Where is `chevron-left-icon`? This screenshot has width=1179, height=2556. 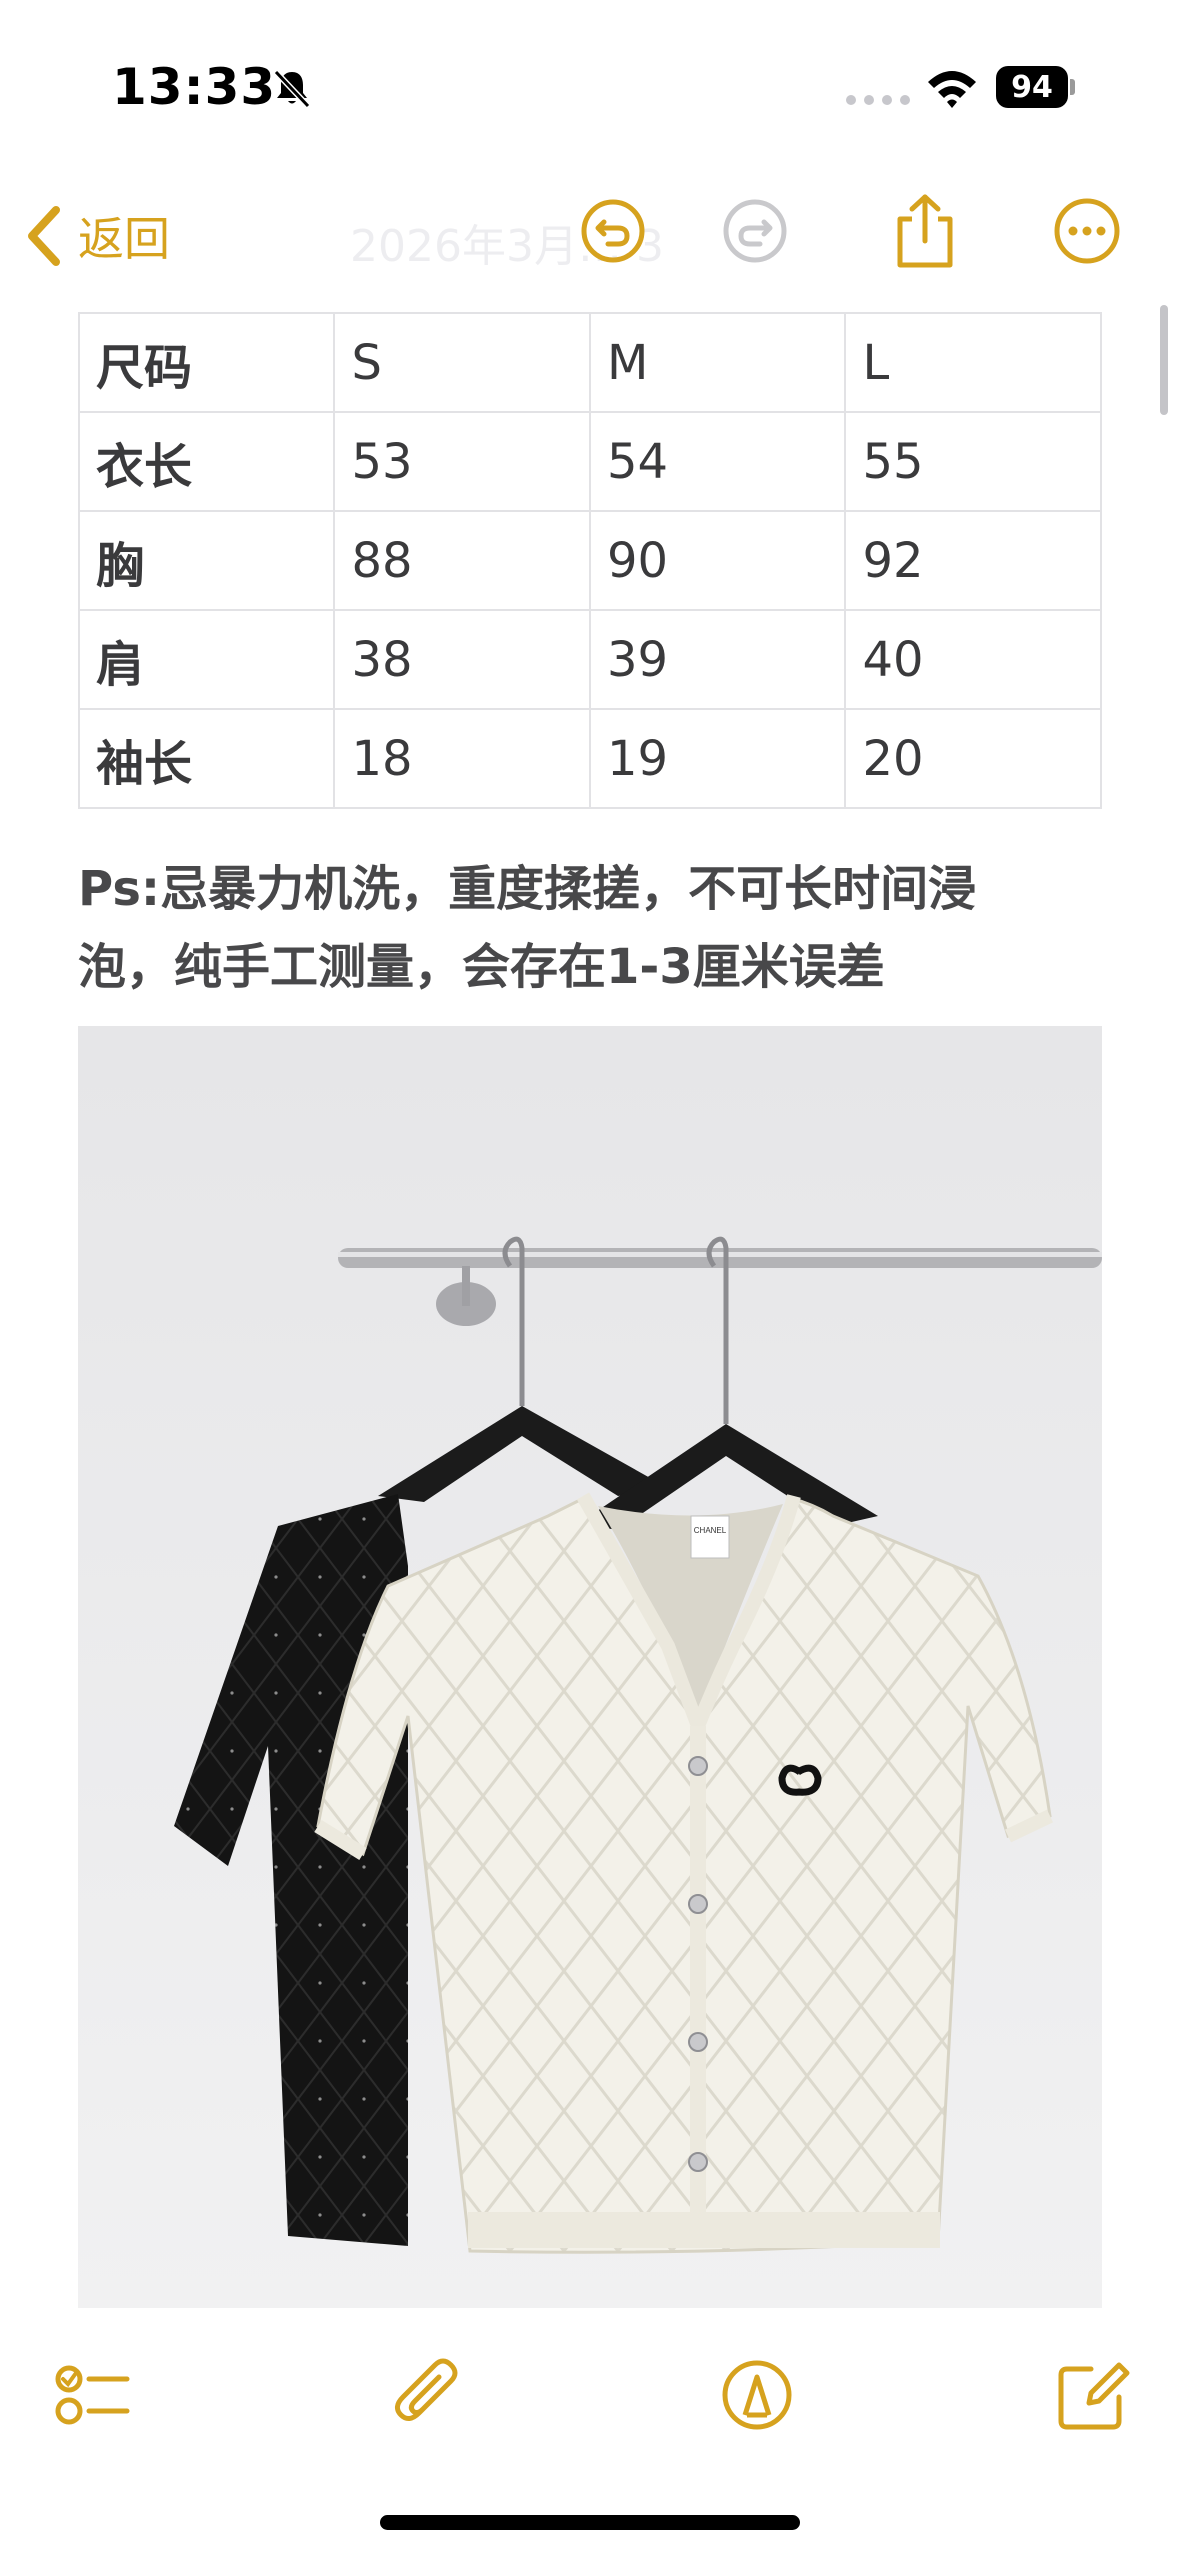
chevron-left-icon is located at coordinates (44, 236).